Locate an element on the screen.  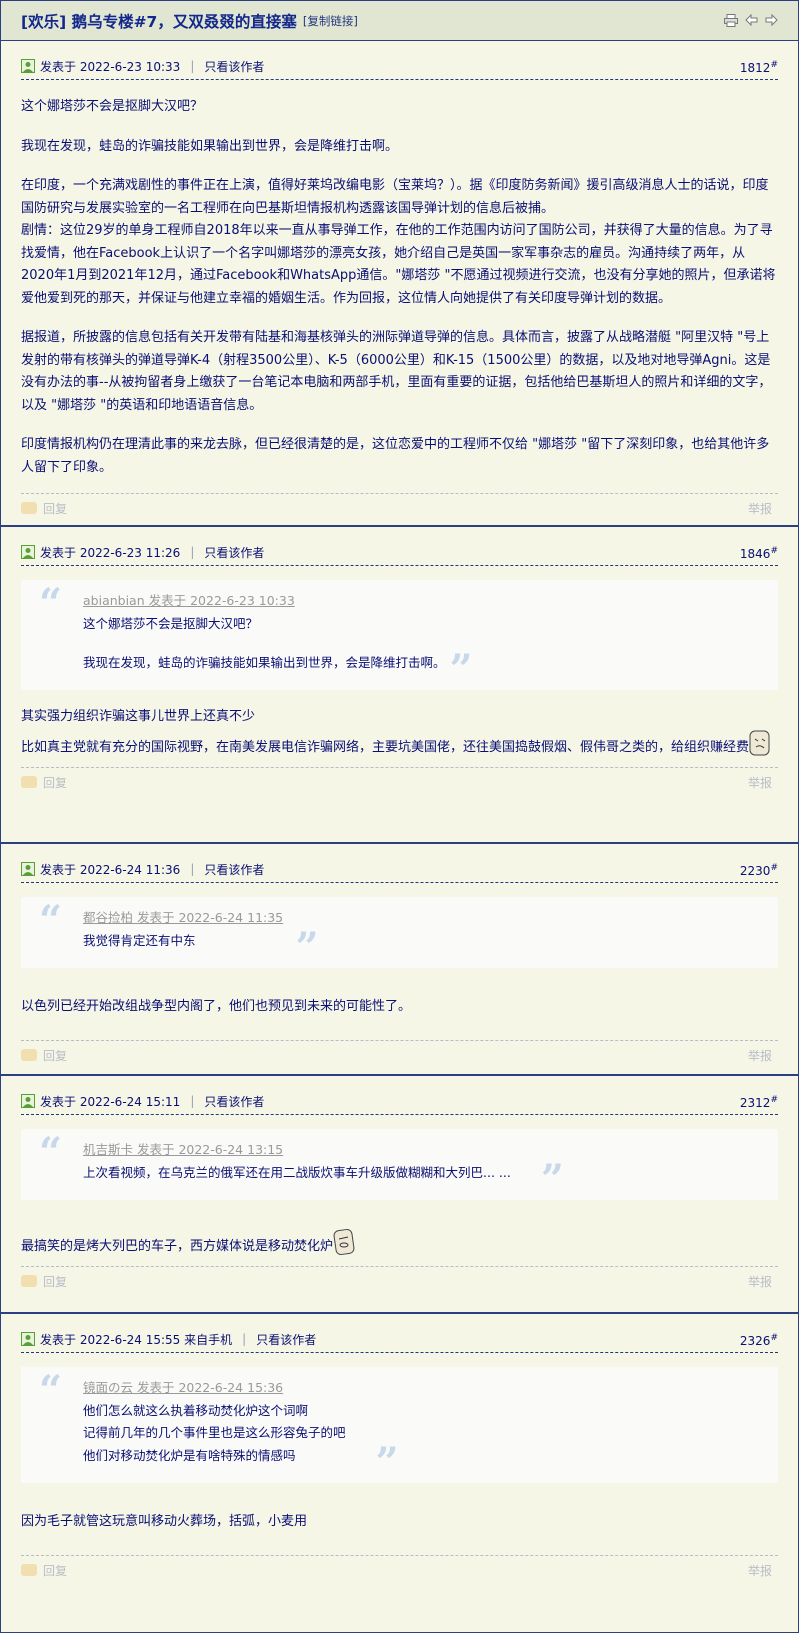
post-content: 最搞笑的是烤大列巴的车子，西方媒体说是移动焚化炉 is located at coordinates (399, 1237).